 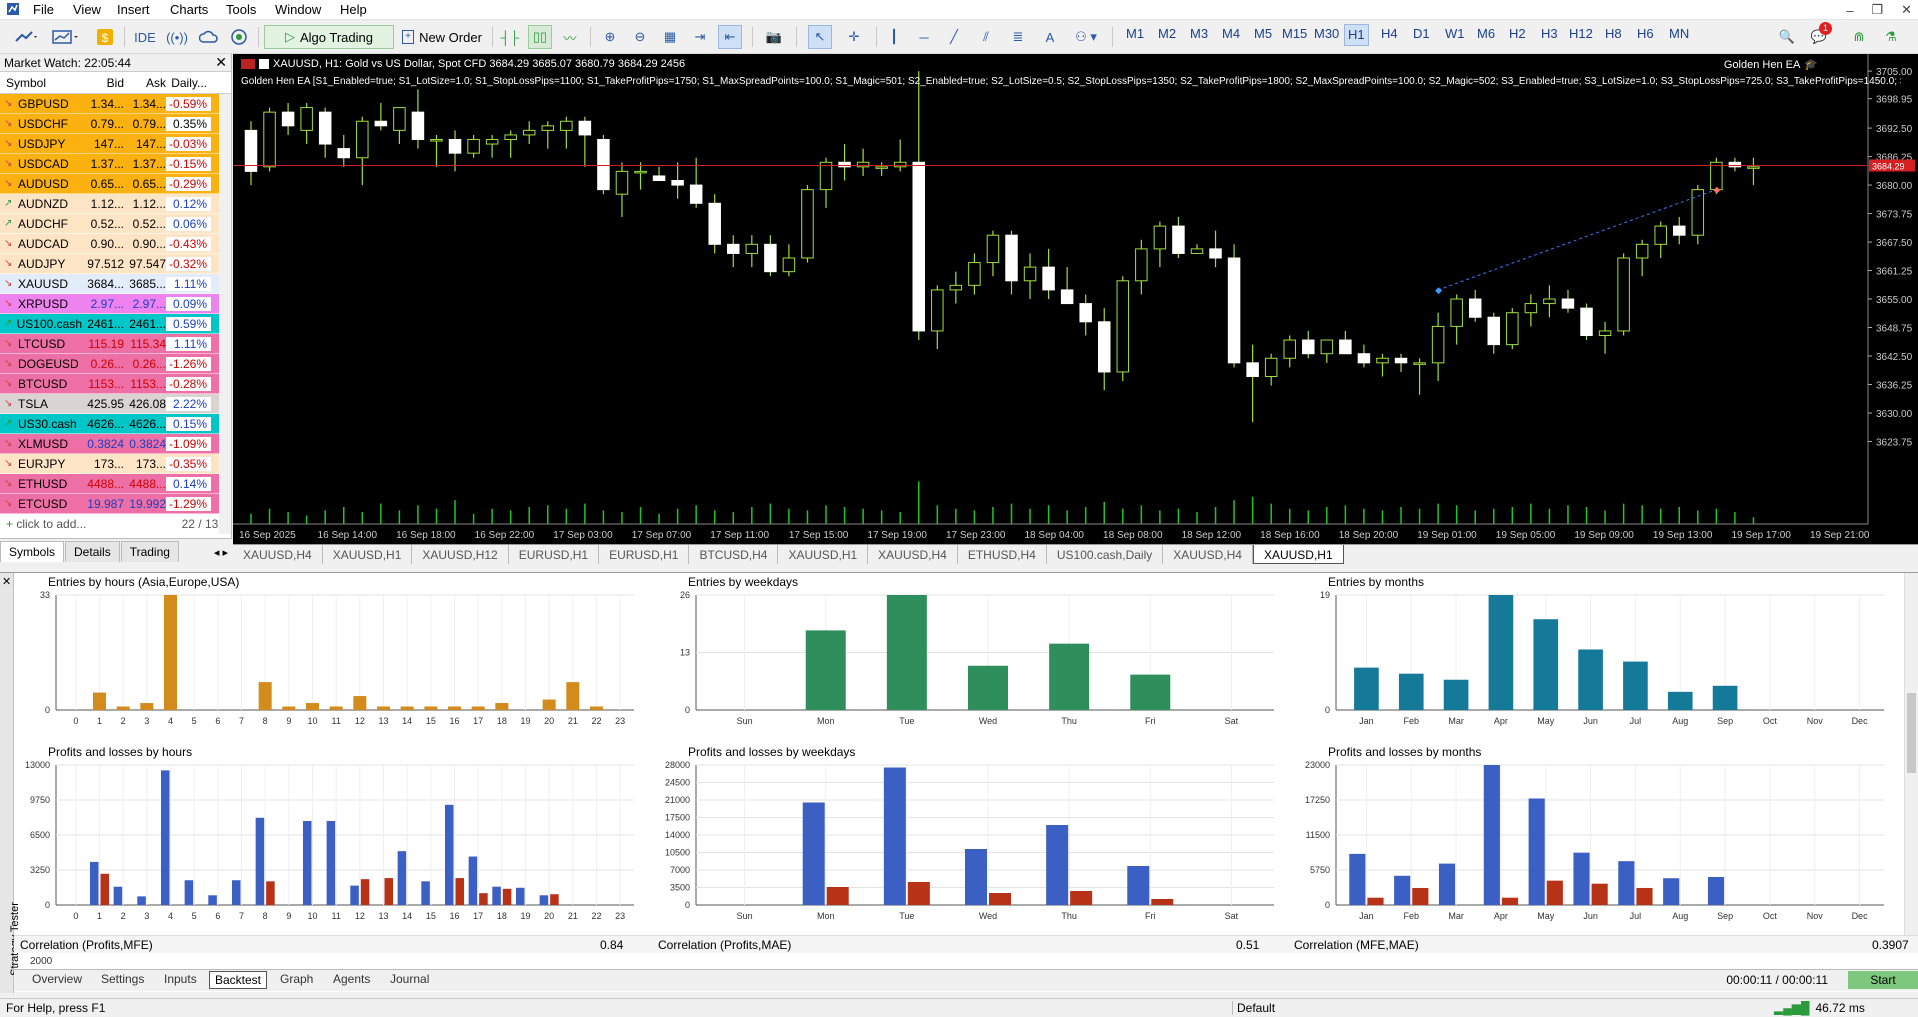 I want to click on tf-m30: M30, so click(x=1326, y=33).